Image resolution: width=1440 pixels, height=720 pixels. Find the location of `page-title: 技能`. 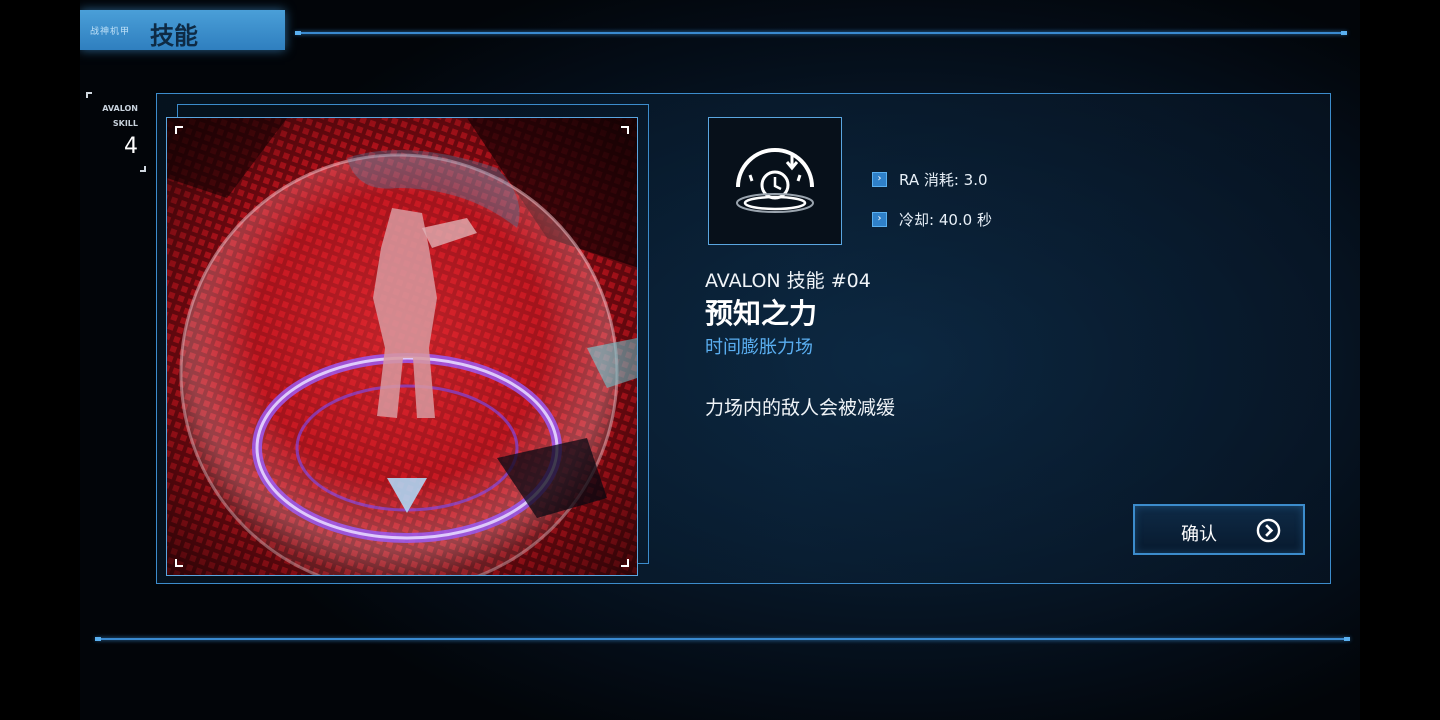

page-title: 技能 is located at coordinates (174, 36).